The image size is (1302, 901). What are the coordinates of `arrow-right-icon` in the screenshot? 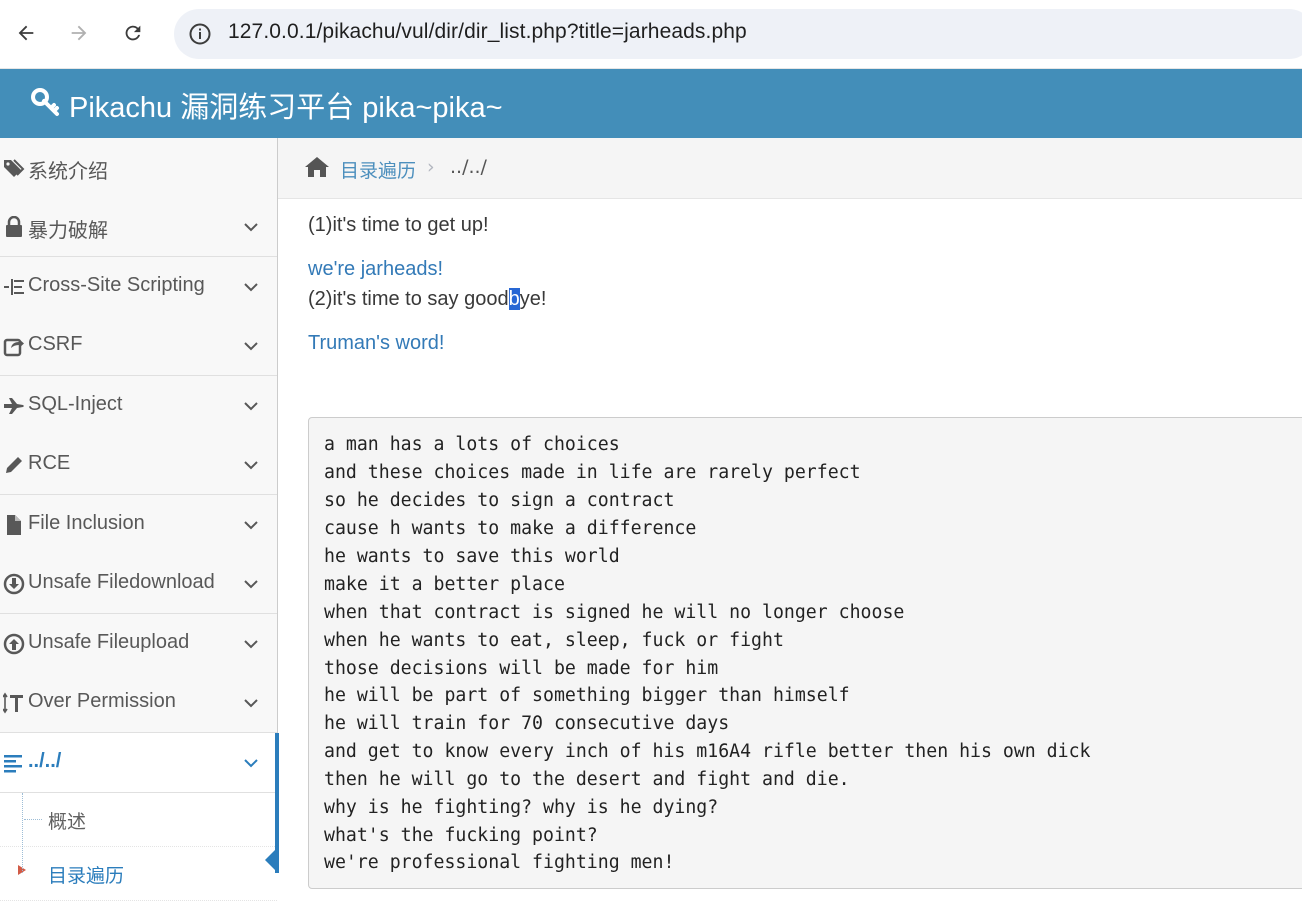 It's located at (79, 33).